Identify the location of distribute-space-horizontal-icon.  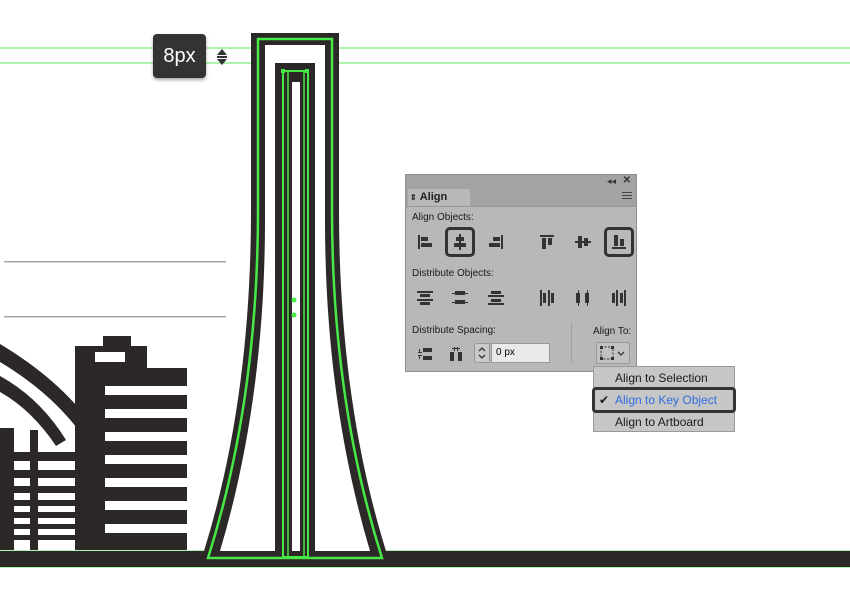
(456, 354).